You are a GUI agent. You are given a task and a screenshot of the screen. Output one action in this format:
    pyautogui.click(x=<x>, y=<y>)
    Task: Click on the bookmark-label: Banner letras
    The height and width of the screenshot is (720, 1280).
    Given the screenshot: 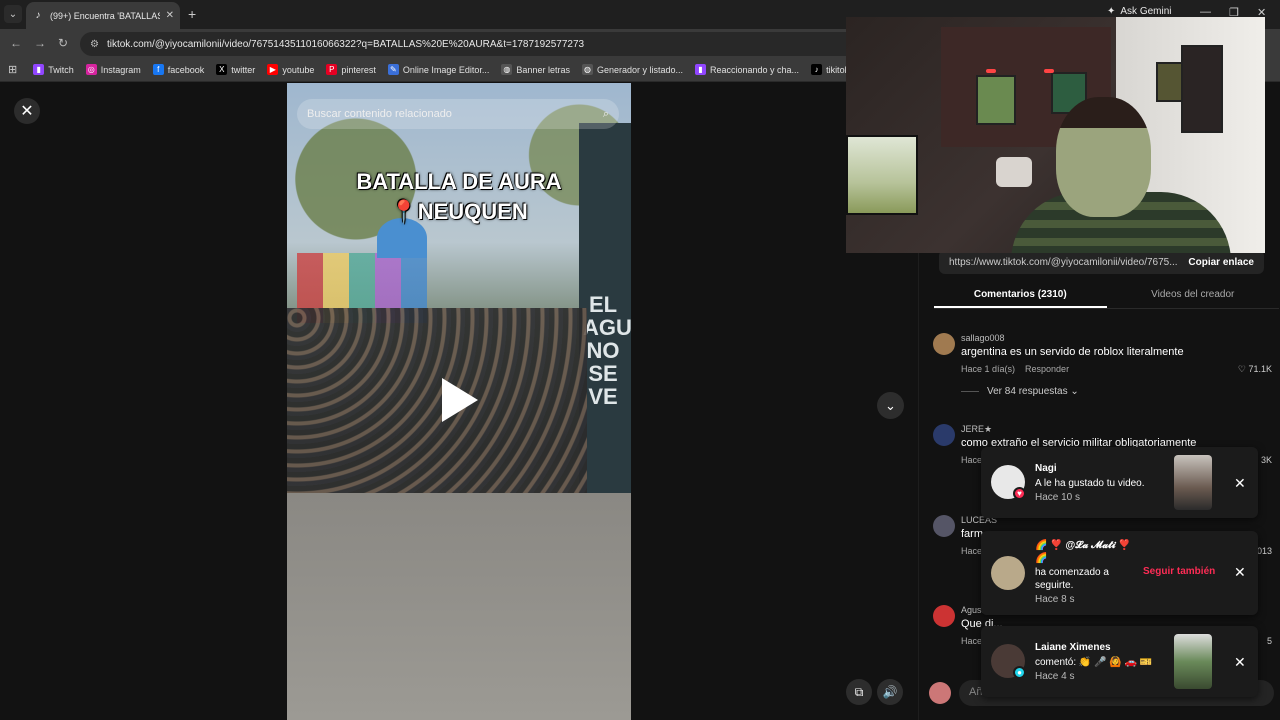 What is the action you would take?
    pyautogui.click(x=543, y=69)
    